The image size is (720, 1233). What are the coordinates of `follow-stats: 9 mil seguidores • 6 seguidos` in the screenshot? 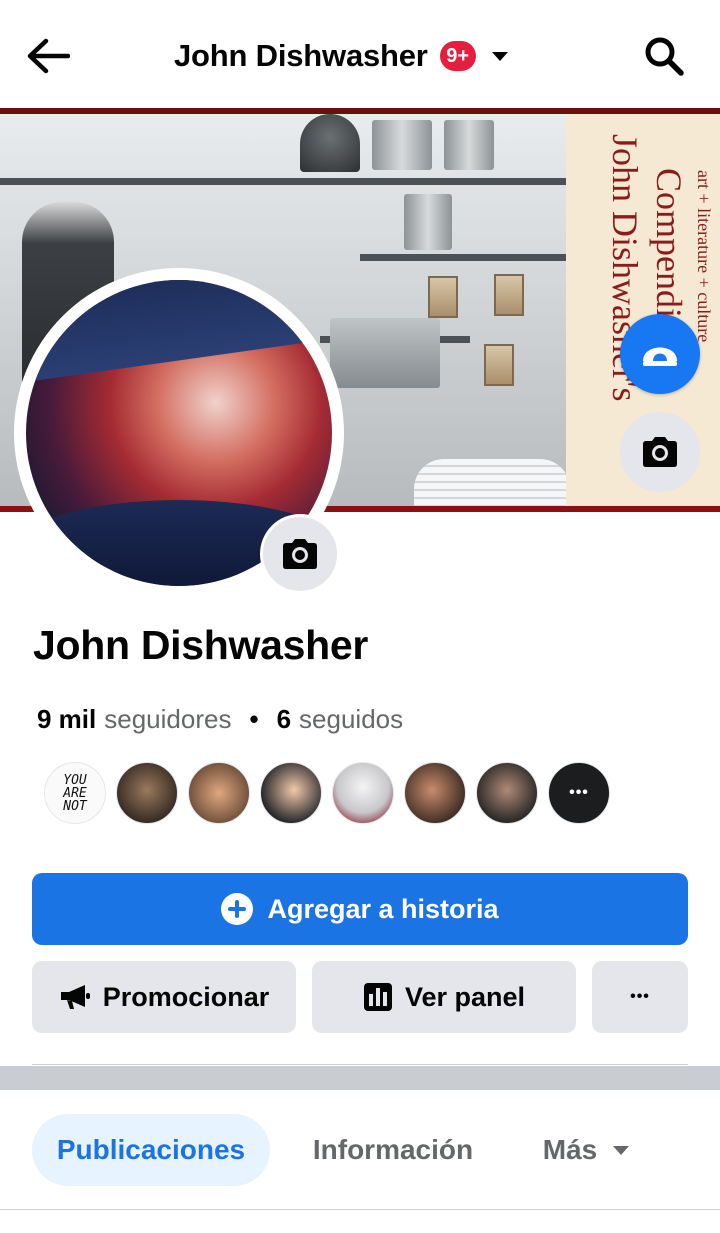 It's located at (220, 719).